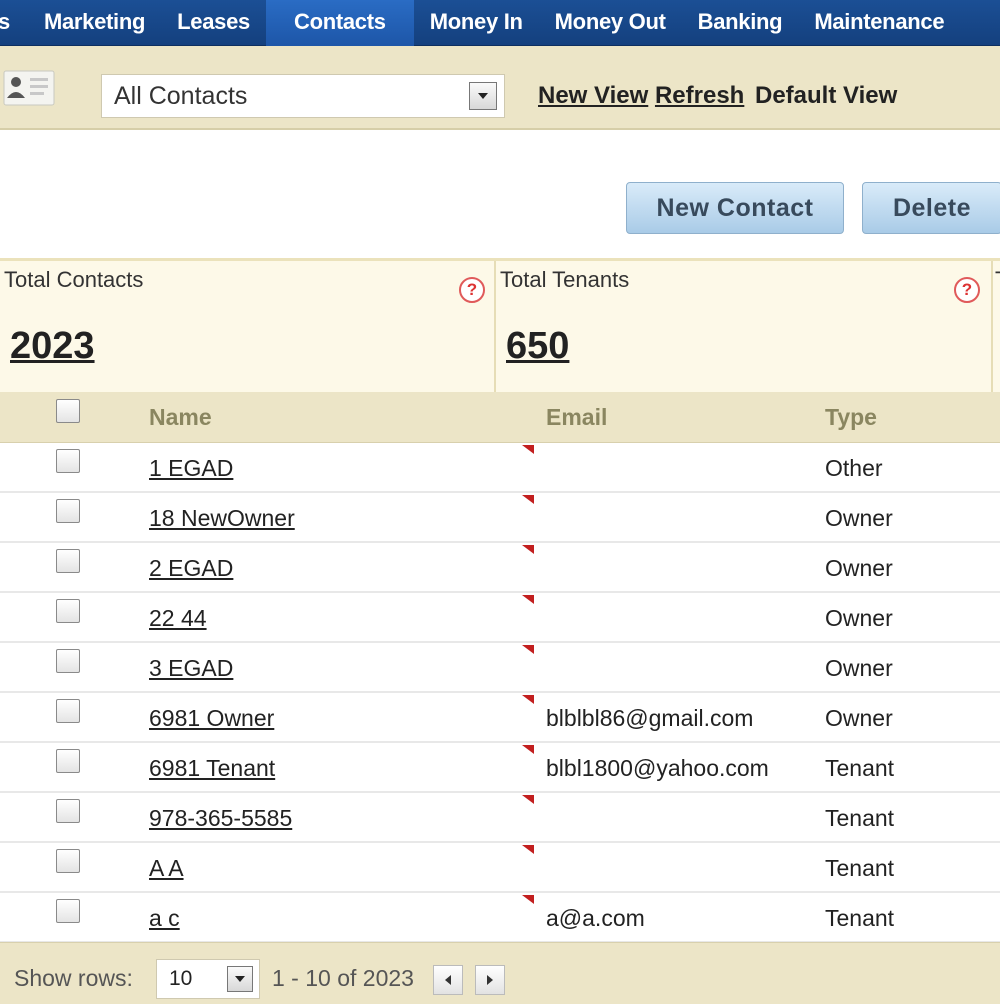 Image resolution: width=1000 pixels, height=1004 pixels. I want to click on table-row: 2 EGAD Owner, so click(500, 568).